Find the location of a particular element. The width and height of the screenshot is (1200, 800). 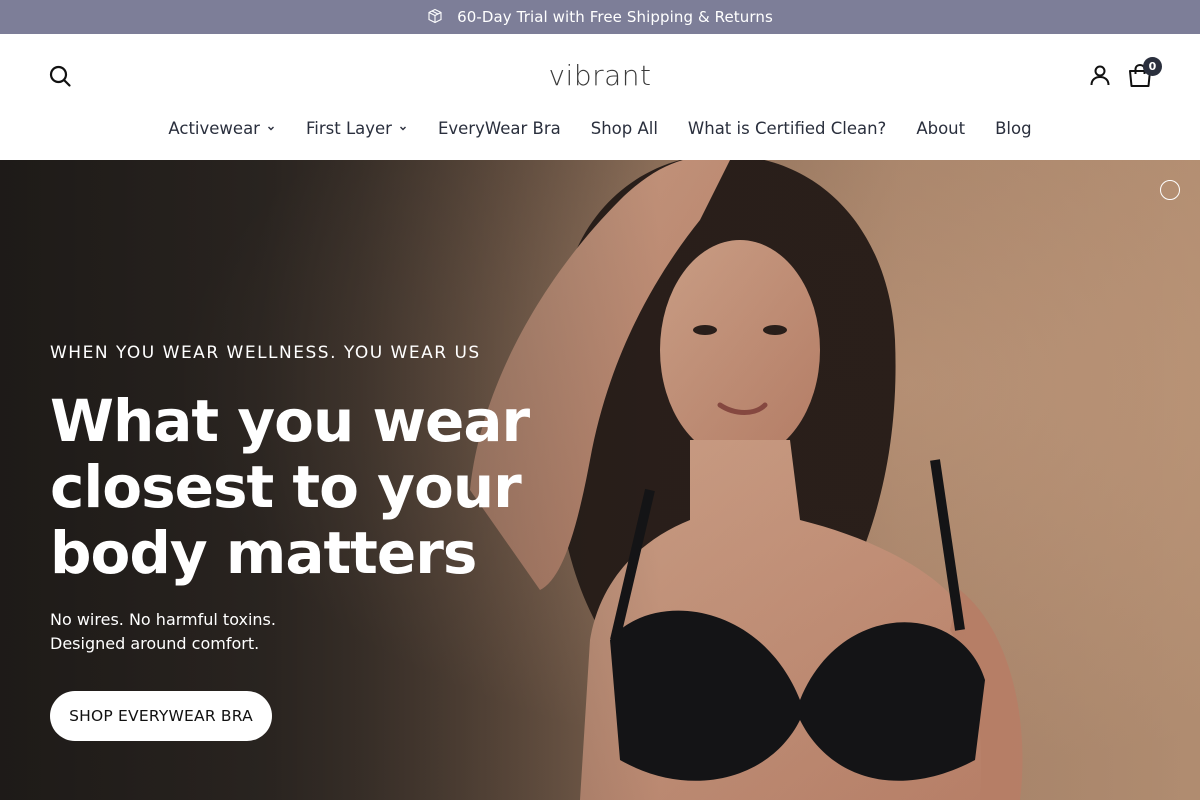

nav-item-certified-clean: What is Certified Clean? is located at coordinates (787, 128).